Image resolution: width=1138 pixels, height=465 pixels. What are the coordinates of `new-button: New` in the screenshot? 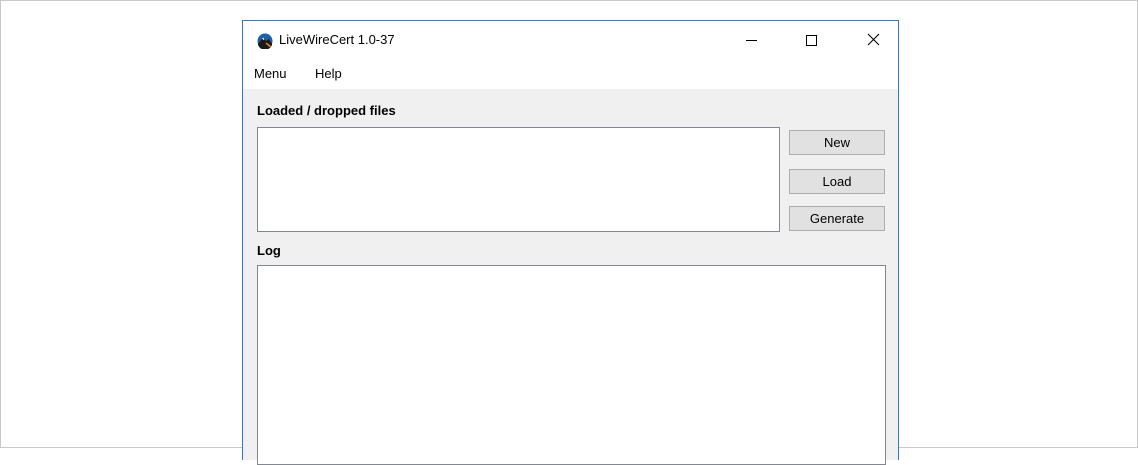 It's located at (837, 142).